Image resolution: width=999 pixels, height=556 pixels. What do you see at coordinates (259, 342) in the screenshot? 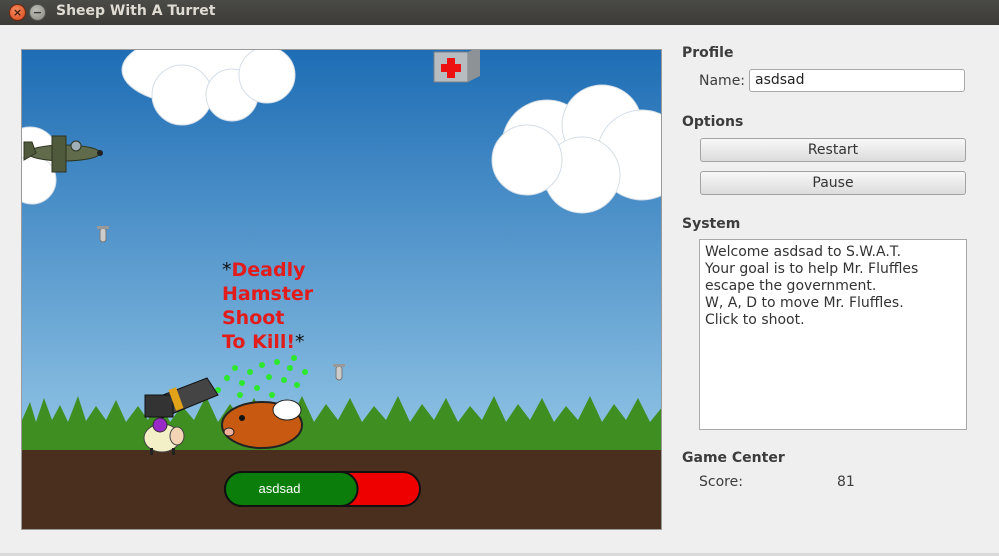
I see `caption-line: To Kill!` at bounding box center [259, 342].